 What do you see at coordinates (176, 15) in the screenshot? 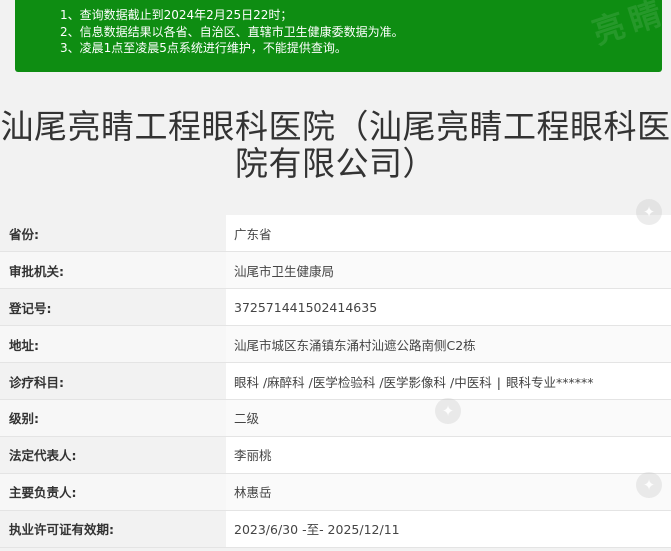
I see `notice-line: 1、查询数据截止到2024年2月25日22时；` at bounding box center [176, 15].